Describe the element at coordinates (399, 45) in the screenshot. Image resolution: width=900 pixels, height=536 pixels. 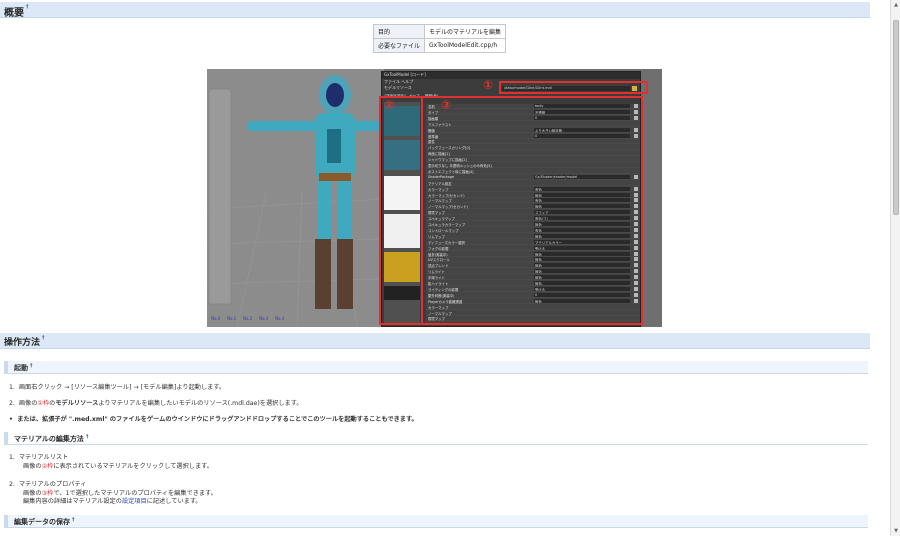
I see `table-key: 必要なファイル` at that location.